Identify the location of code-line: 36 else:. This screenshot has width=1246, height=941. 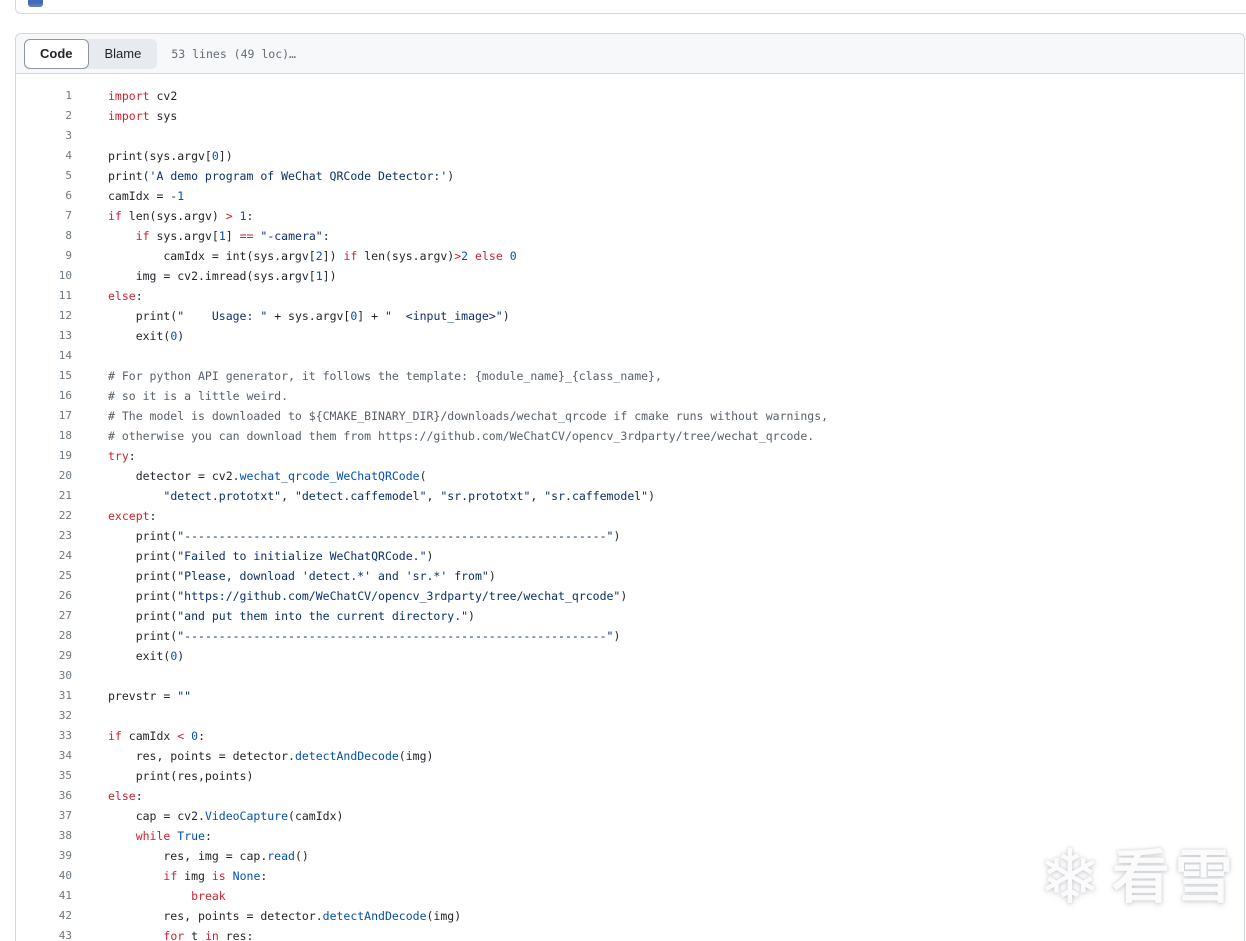
(630, 796).